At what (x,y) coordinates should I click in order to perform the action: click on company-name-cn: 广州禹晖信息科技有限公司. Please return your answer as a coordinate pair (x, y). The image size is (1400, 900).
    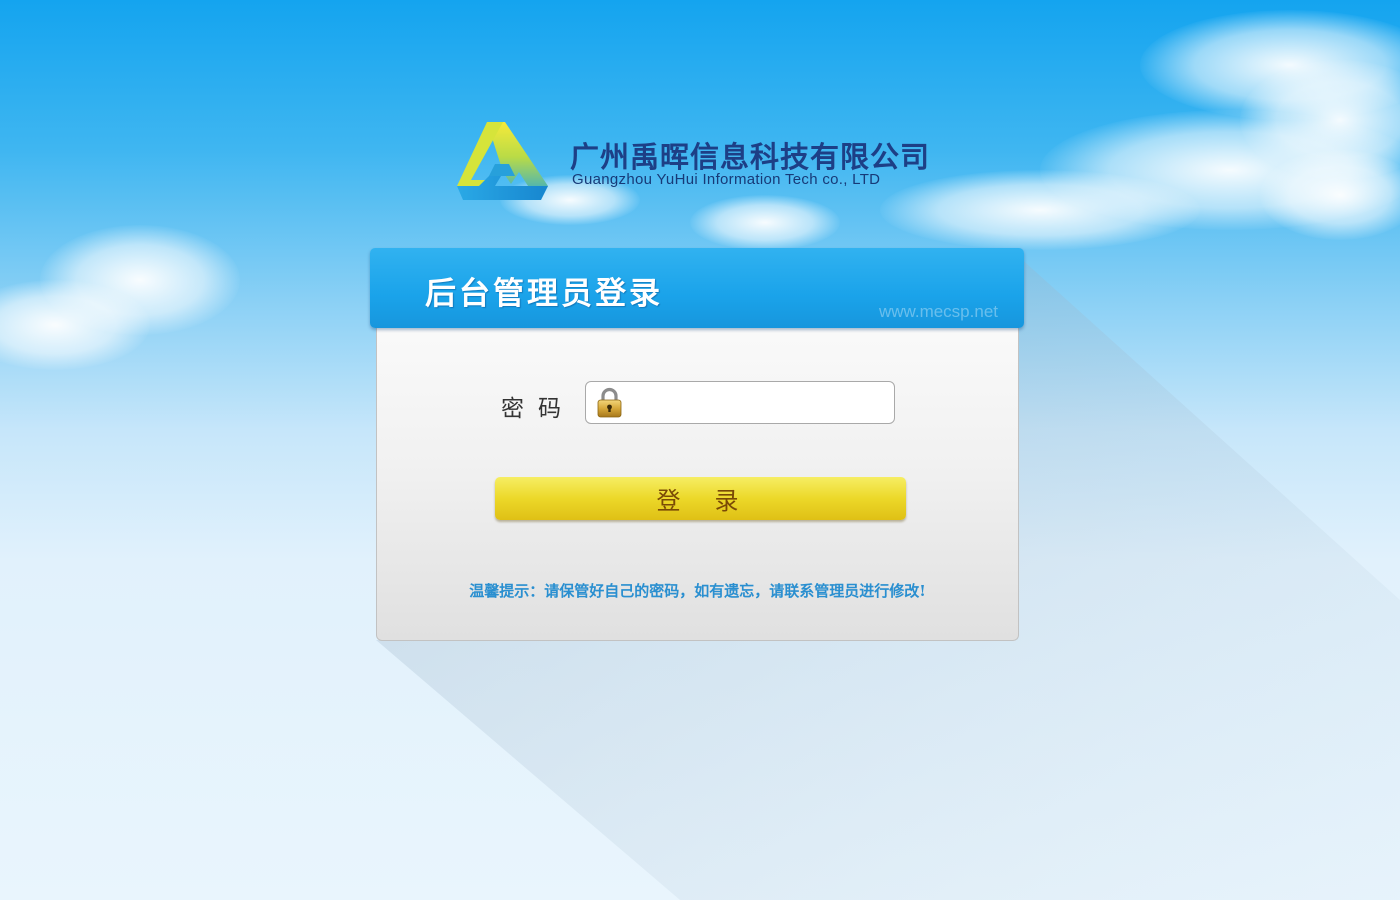
    Looking at the image, I should click on (750, 157).